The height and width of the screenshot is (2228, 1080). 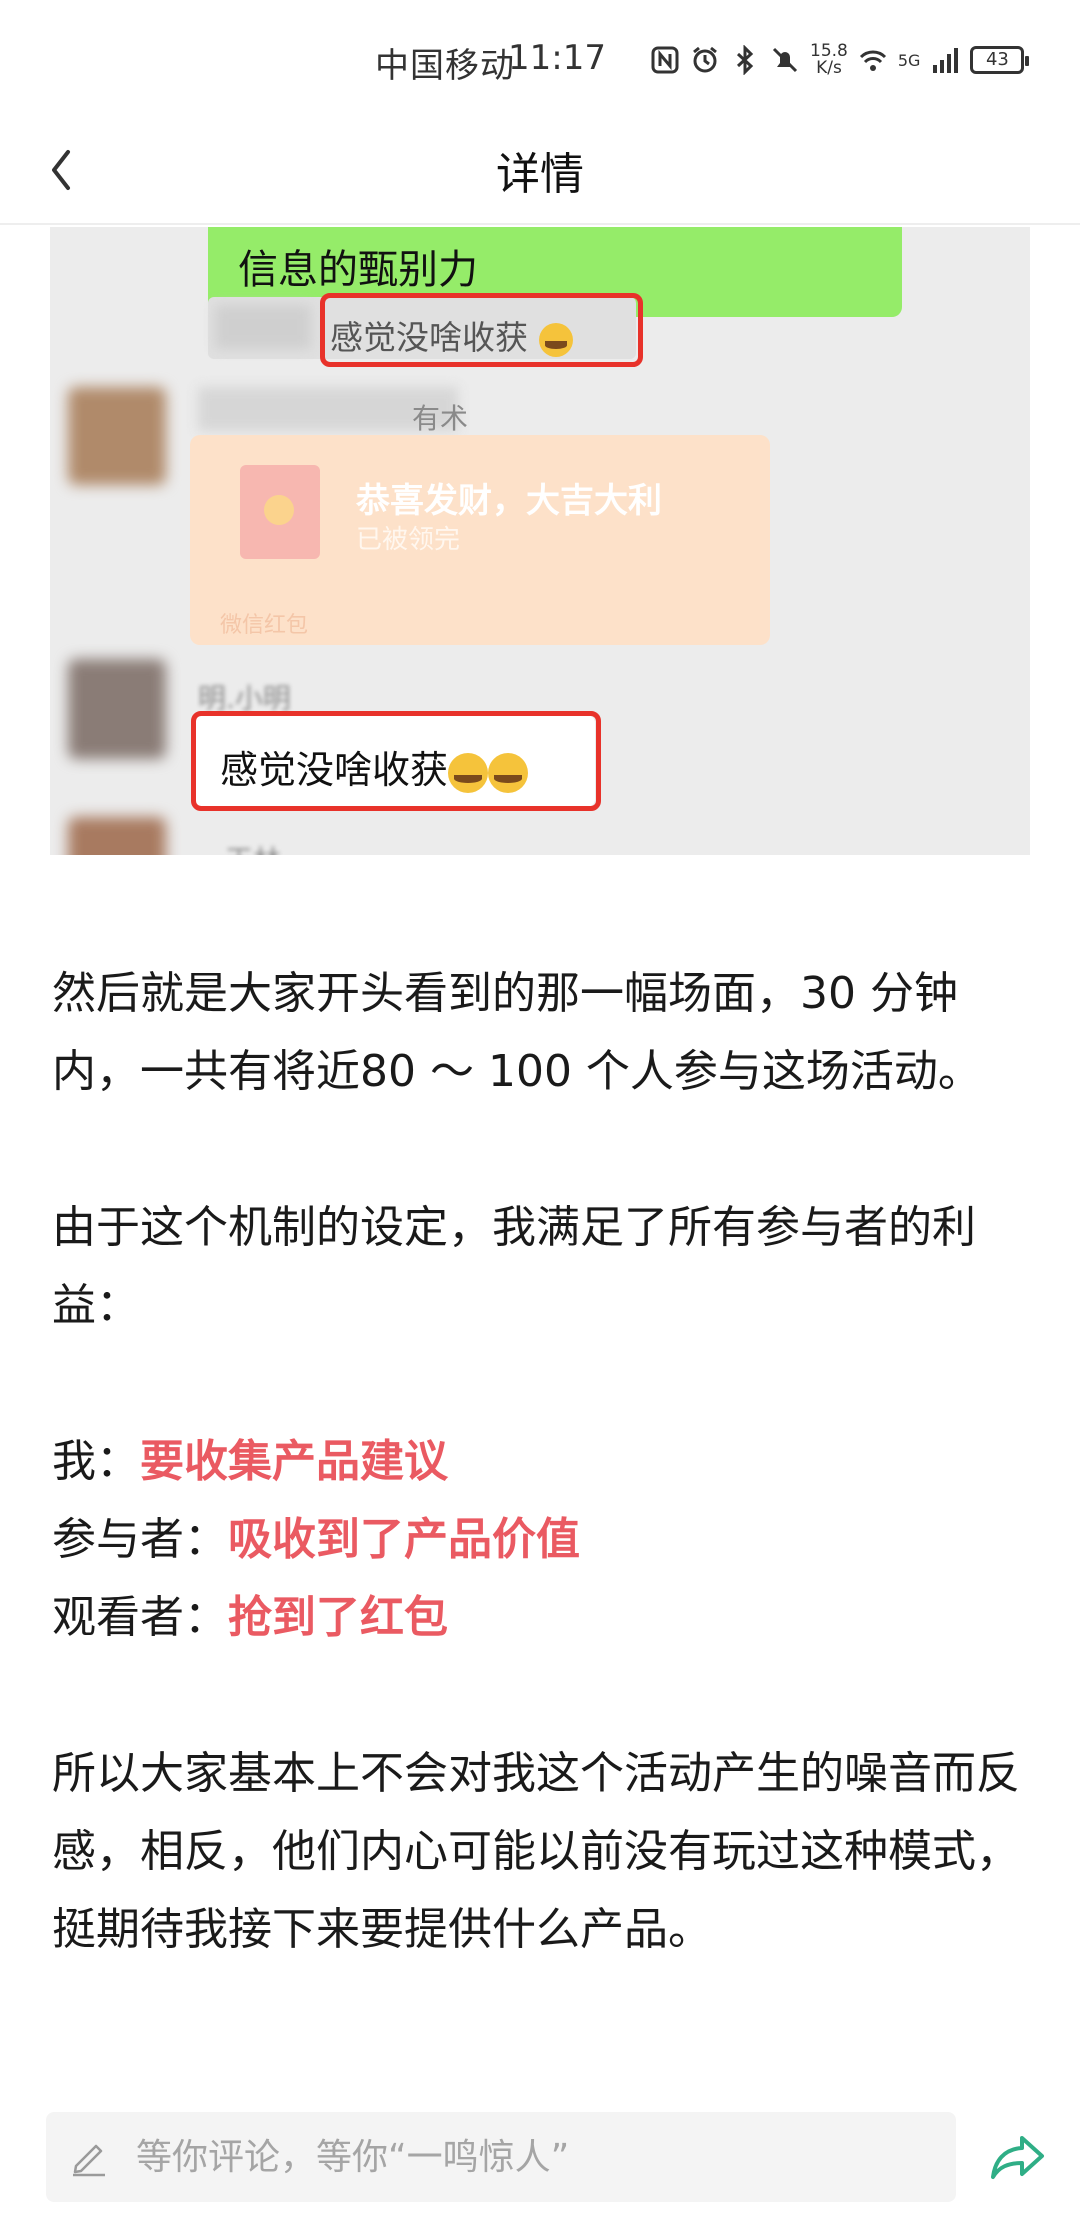 What do you see at coordinates (509, 501) in the screenshot?
I see `red-packet-title: 恭喜发财，大吉大利` at bounding box center [509, 501].